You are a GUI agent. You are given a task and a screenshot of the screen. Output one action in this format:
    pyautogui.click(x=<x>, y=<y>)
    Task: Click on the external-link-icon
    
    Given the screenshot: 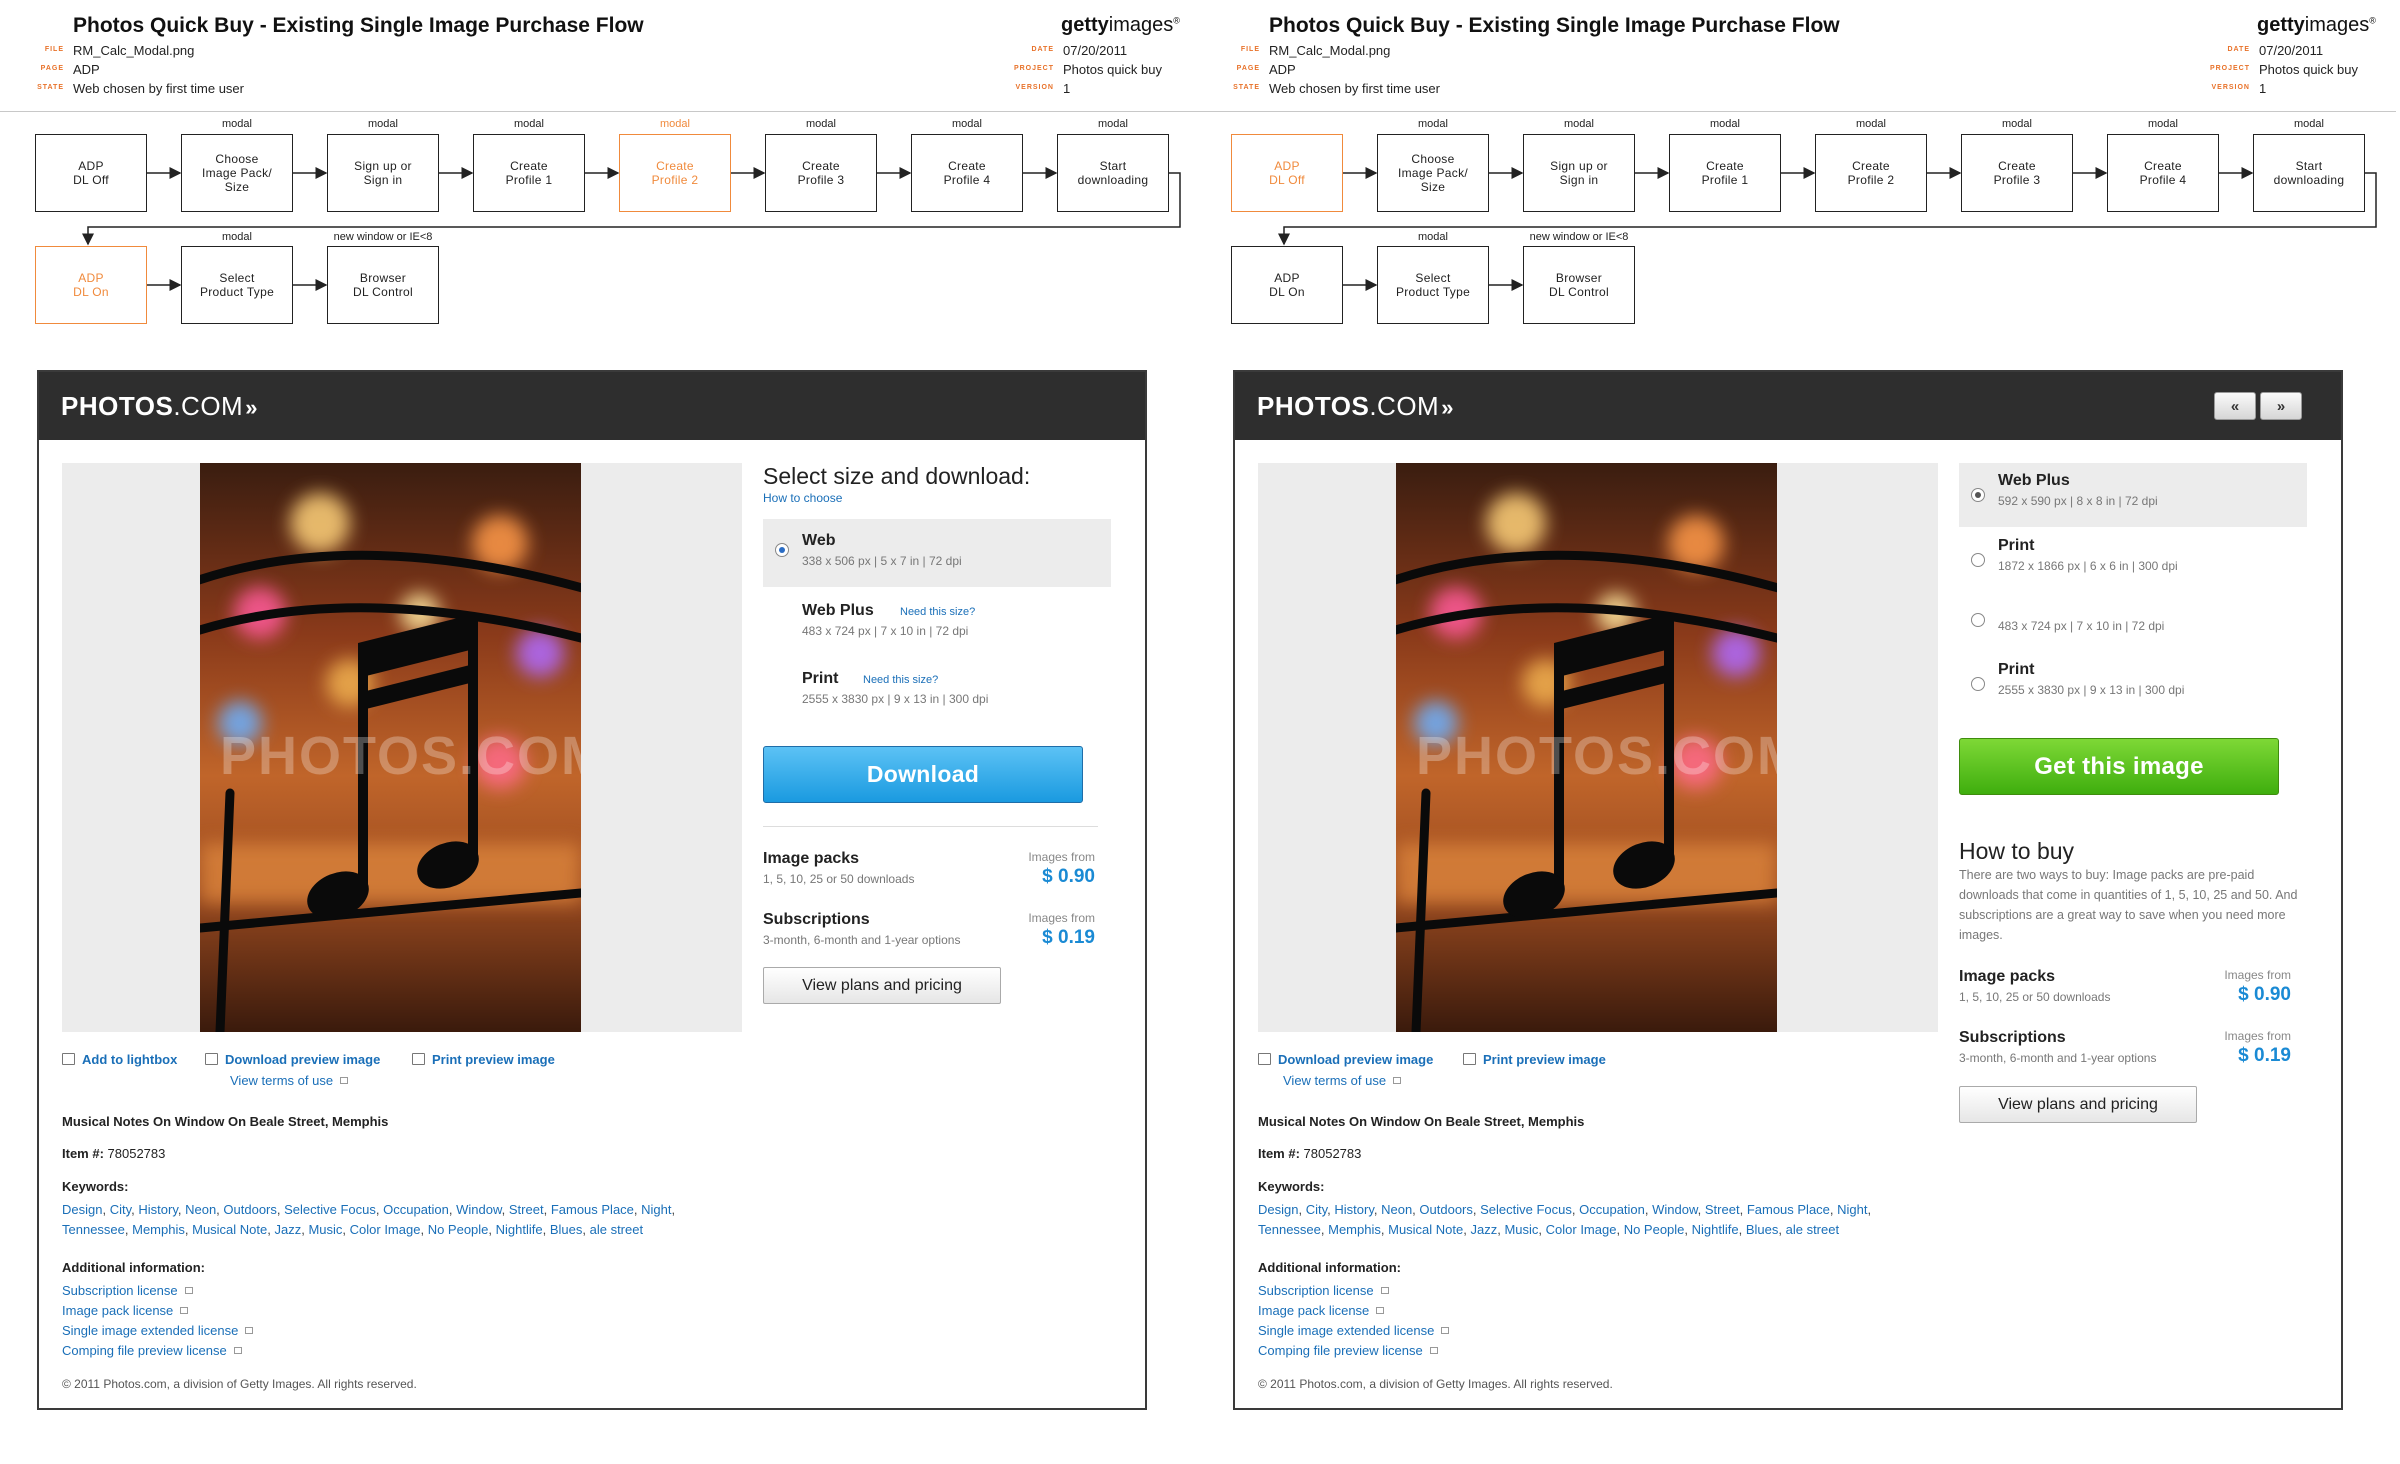 What is the action you would take?
    pyautogui.click(x=1380, y=1310)
    